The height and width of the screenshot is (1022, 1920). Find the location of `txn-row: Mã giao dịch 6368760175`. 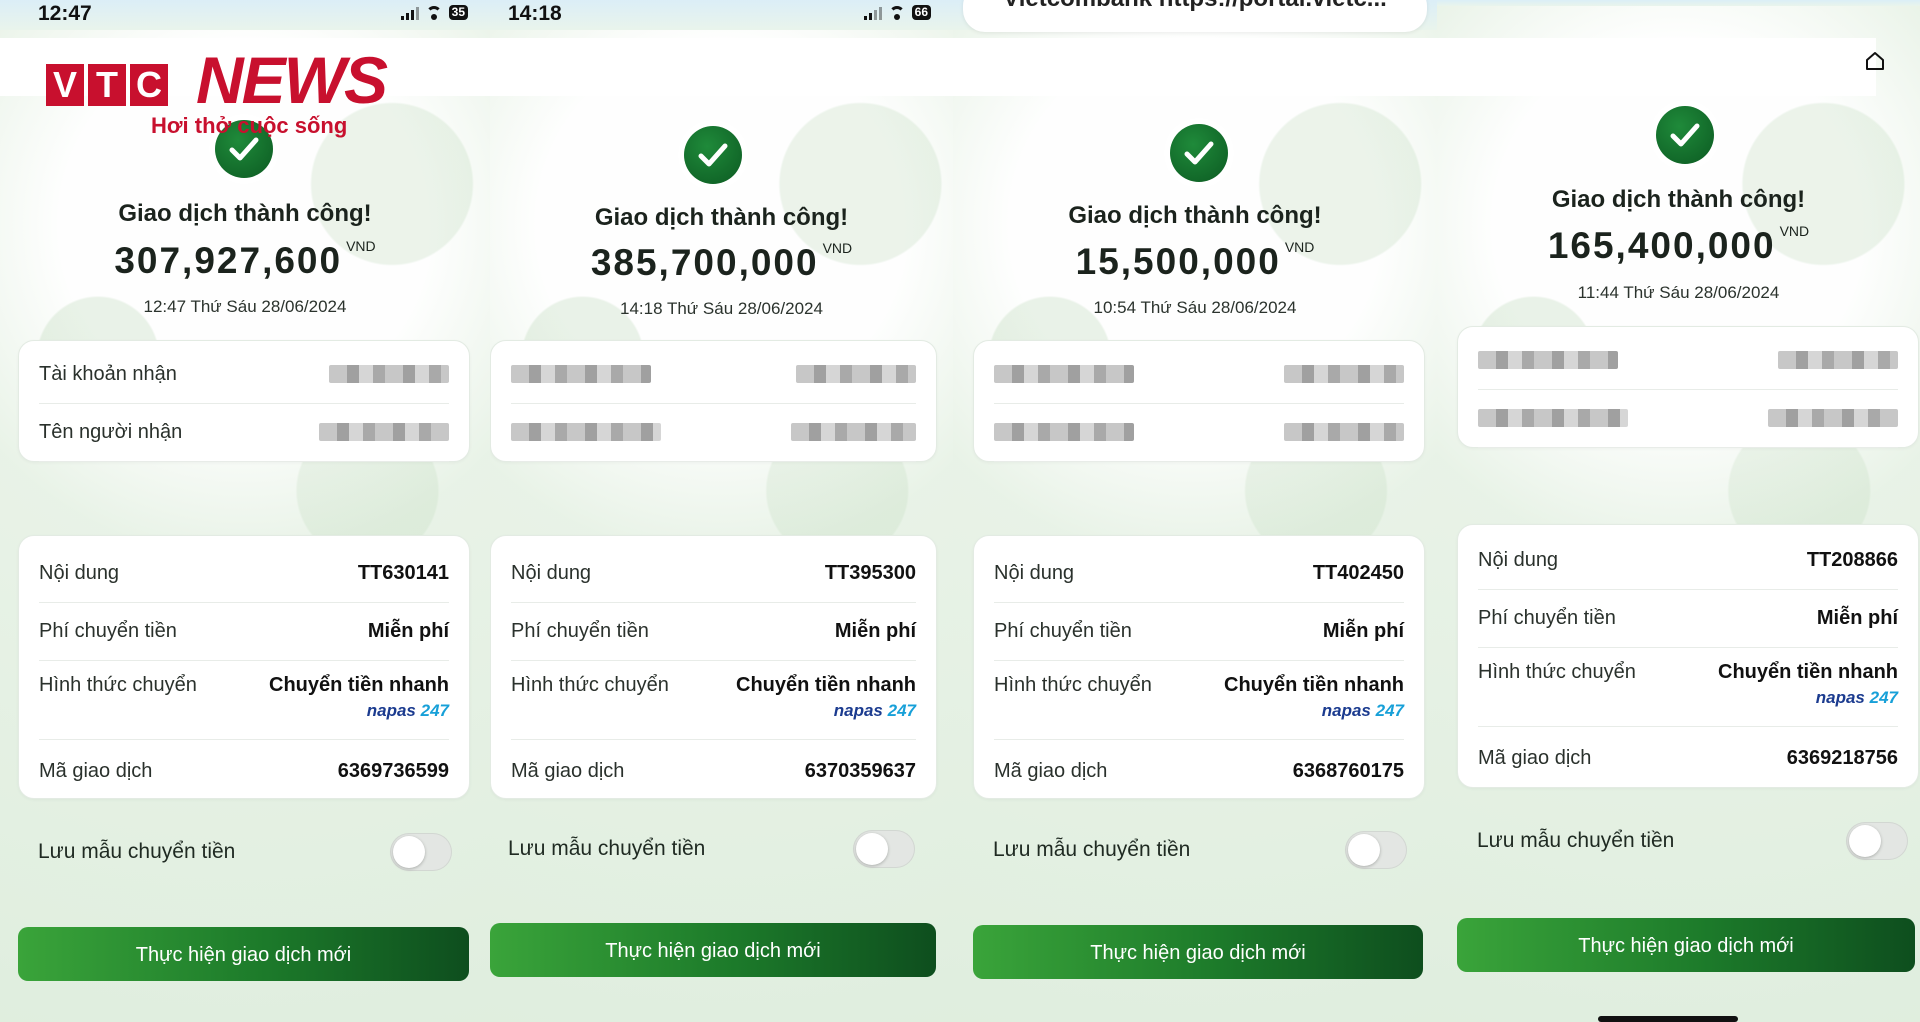

txn-row: Mã giao dịch 6368760175 is located at coordinates (1199, 771).